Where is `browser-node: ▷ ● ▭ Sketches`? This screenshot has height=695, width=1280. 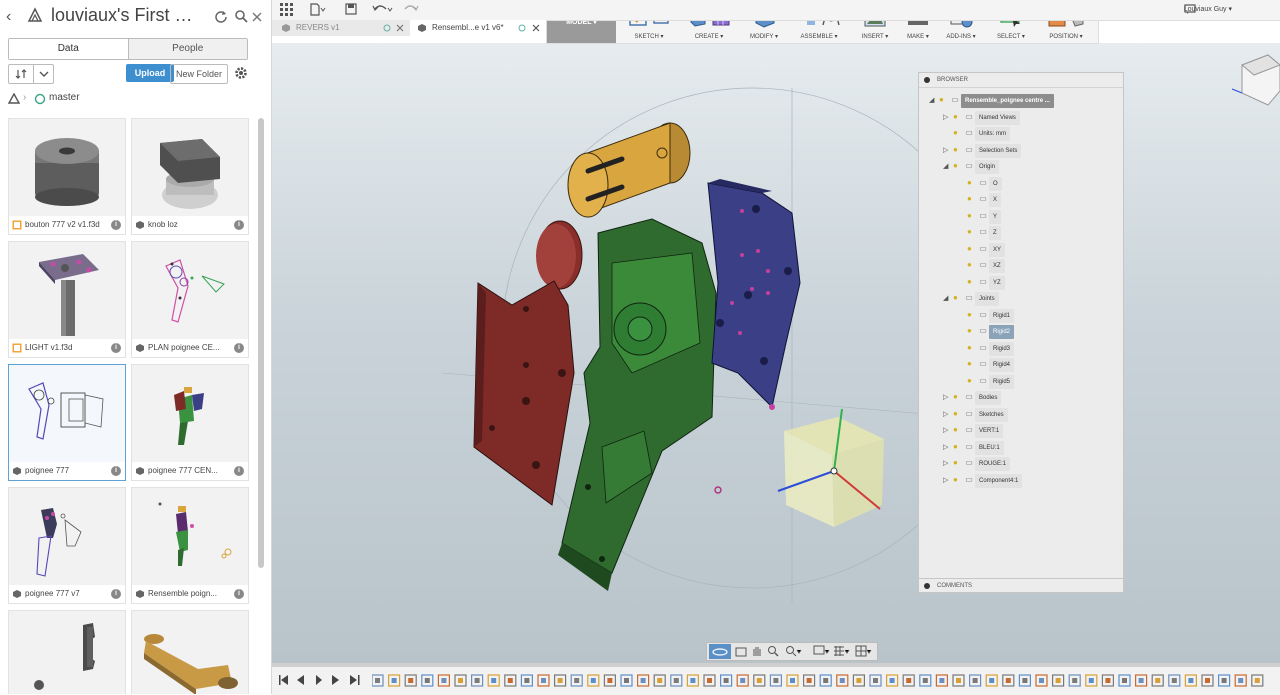
browser-node: ▷ ● ▭ Sketches is located at coordinates (975, 414).